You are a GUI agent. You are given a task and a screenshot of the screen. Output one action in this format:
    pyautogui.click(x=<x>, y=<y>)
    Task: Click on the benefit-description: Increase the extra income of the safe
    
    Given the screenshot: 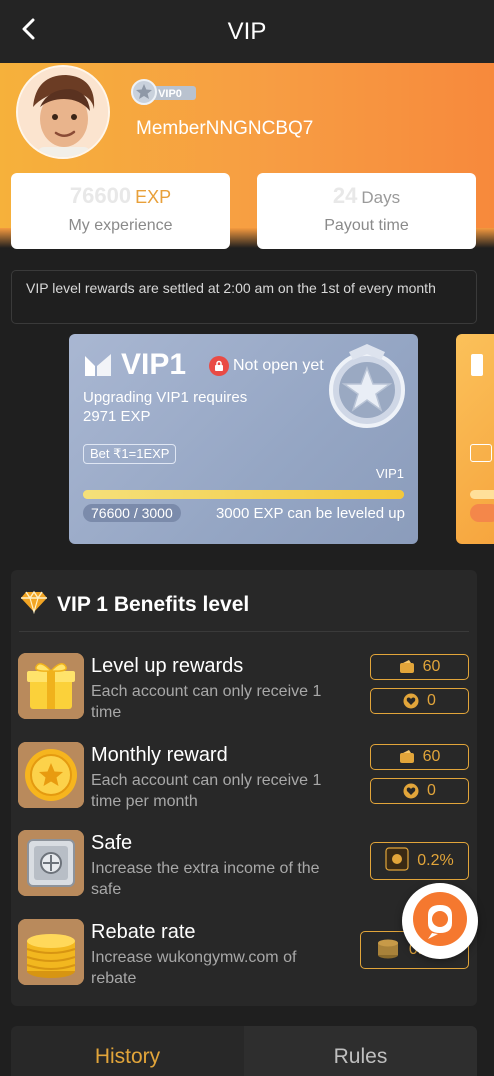 What is the action you would take?
    pyautogui.click(x=205, y=879)
    